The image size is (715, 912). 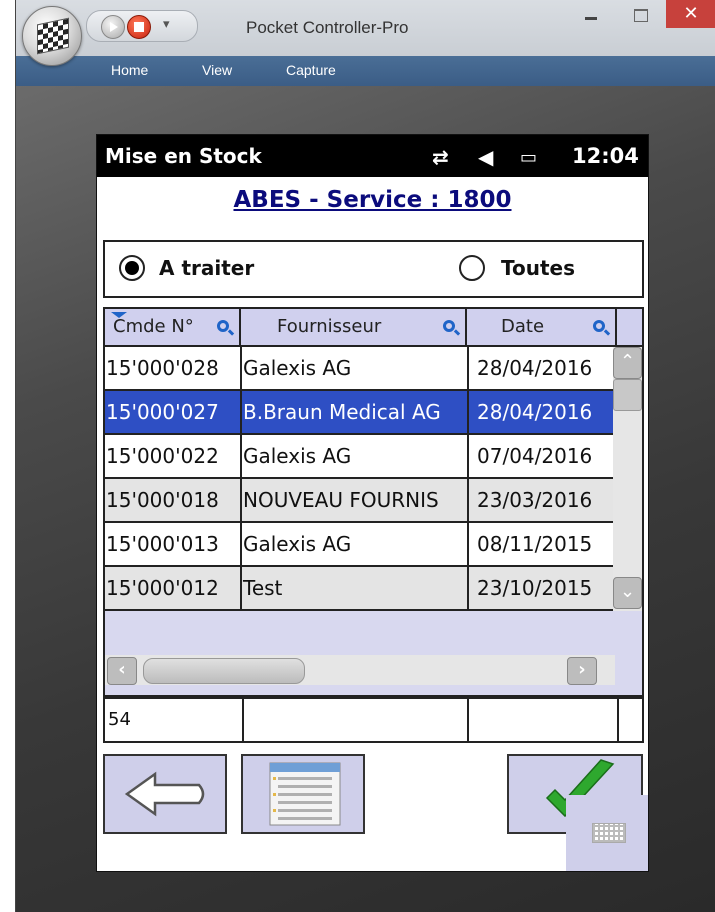 What do you see at coordinates (139, 27) in the screenshot?
I see `stop-icon` at bounding box center [139, 27].